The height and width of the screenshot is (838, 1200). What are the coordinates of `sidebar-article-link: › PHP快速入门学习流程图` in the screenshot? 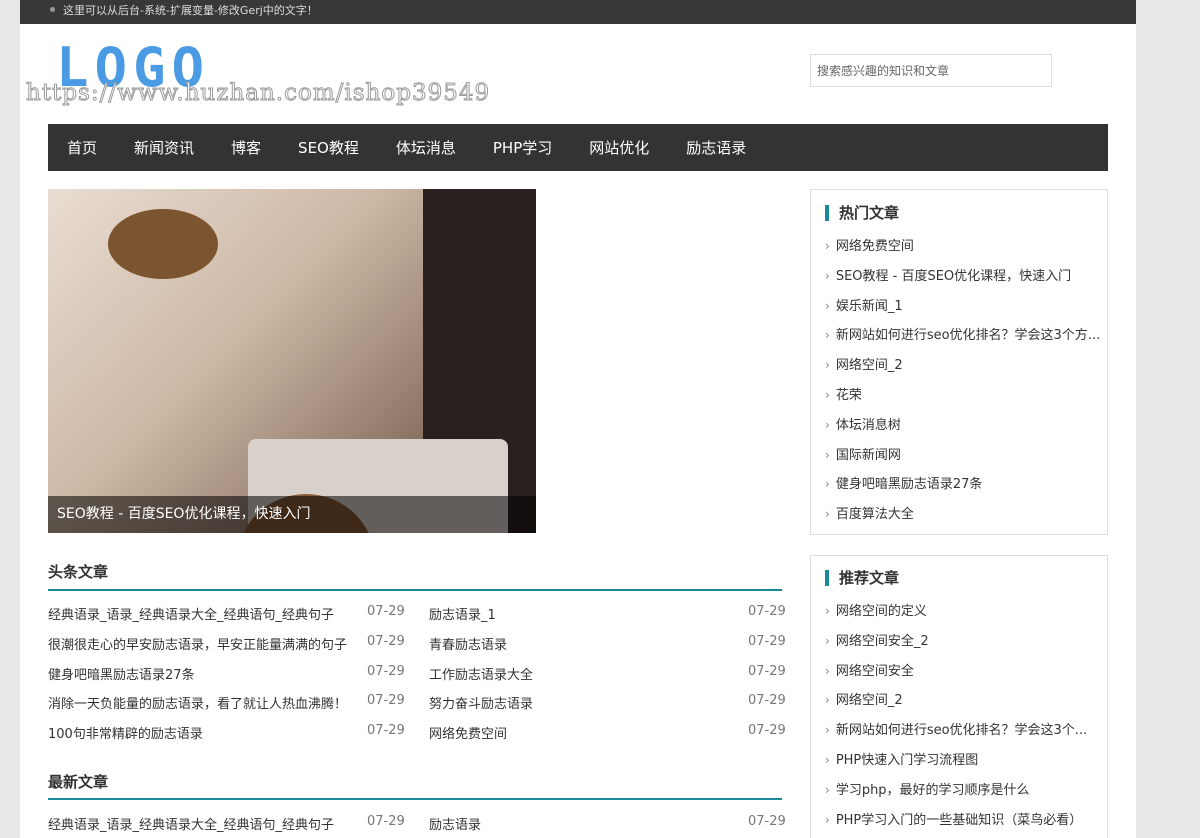 It's located at (963, 758).